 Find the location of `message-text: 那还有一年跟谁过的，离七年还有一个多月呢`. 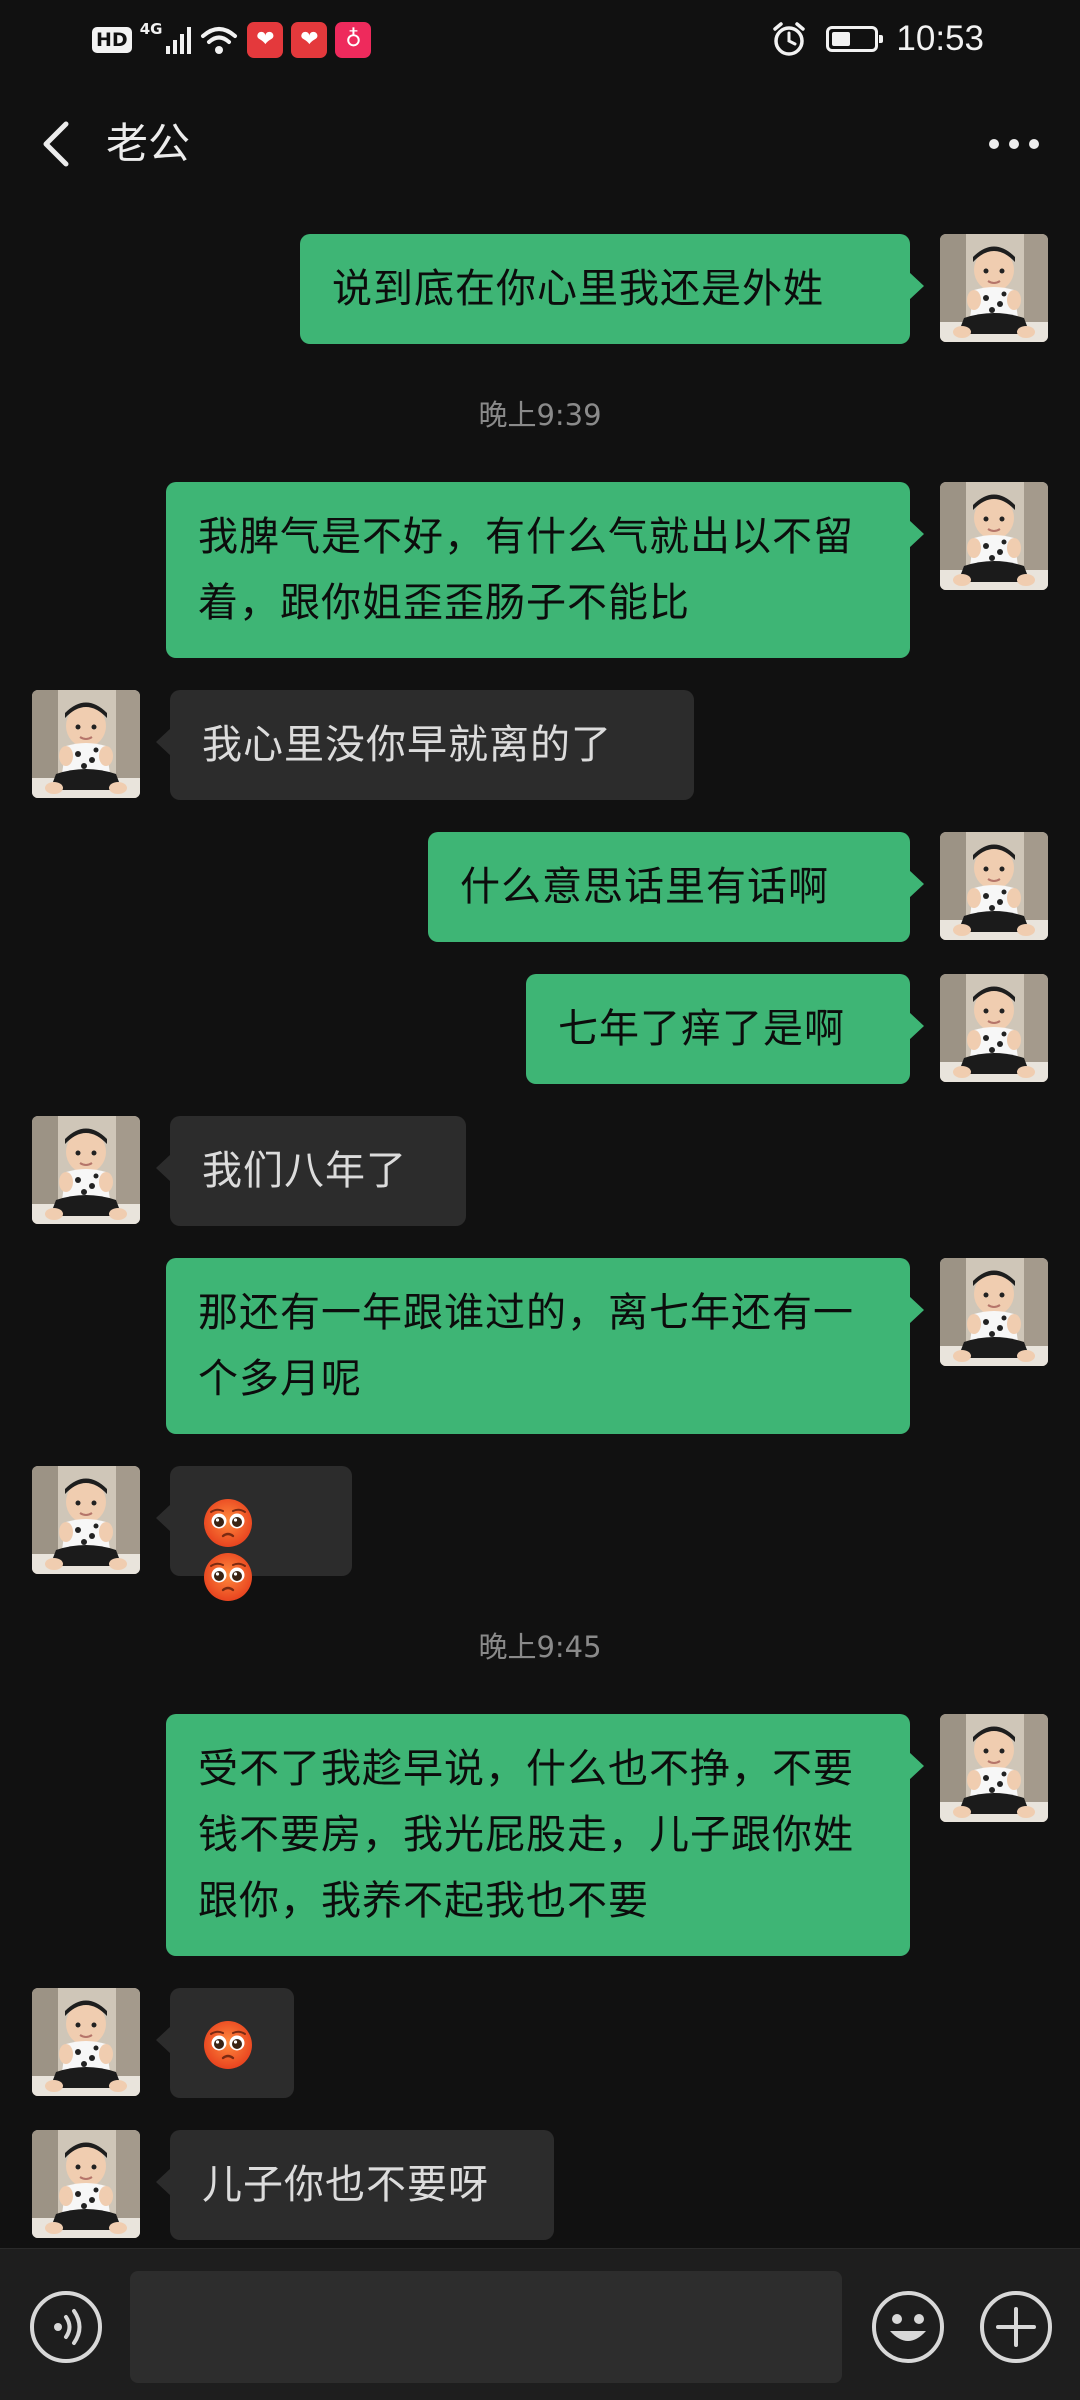

message-text: 那还有一年跟谁过的，离七年还有一个多月呢 is located at coordinates (526, 1346).